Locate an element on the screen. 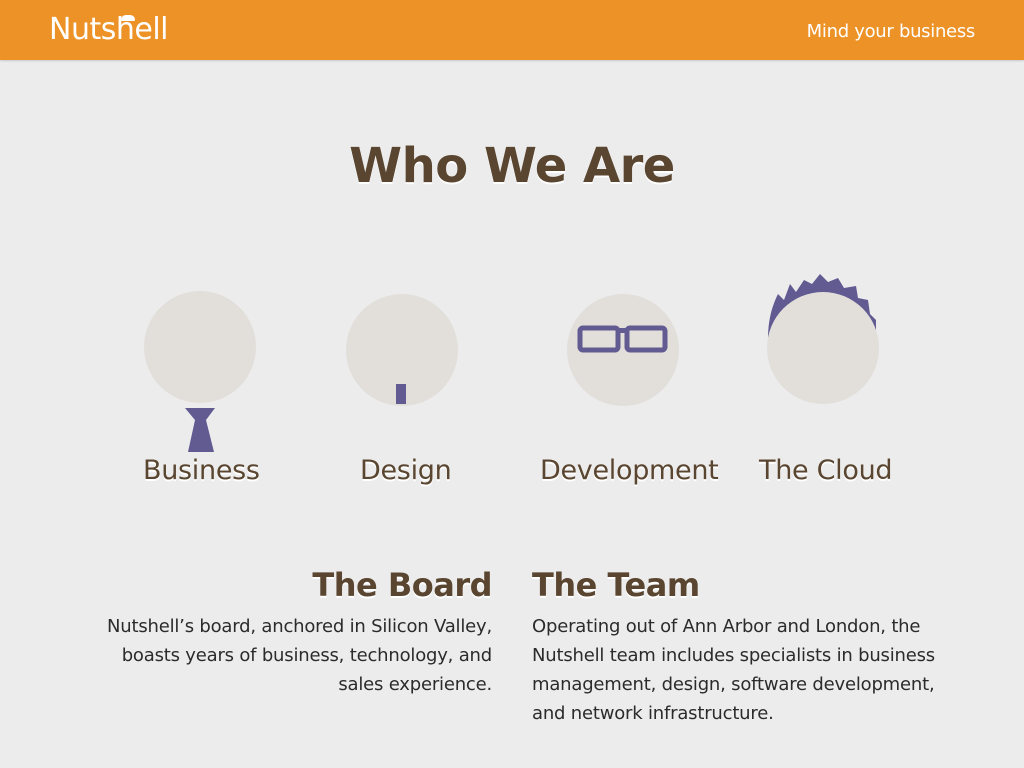 This screenshot has width=1024, height=768. avatar-label-business: Business is located at coordinates (201, 470).